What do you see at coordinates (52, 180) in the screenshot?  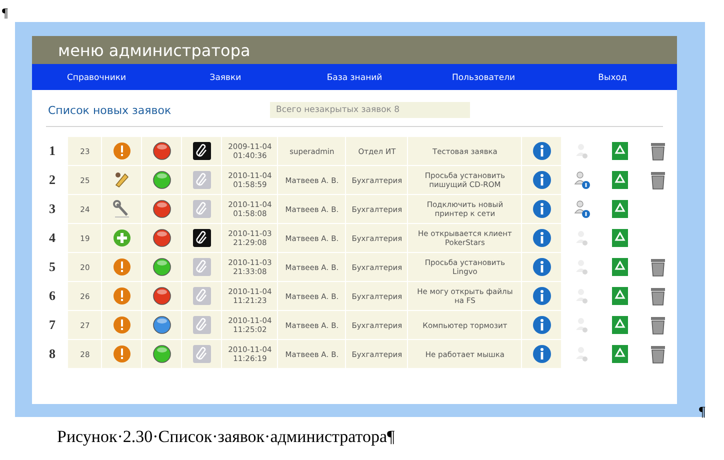 I see `row-number: 2` at bounding box center [52, 180].